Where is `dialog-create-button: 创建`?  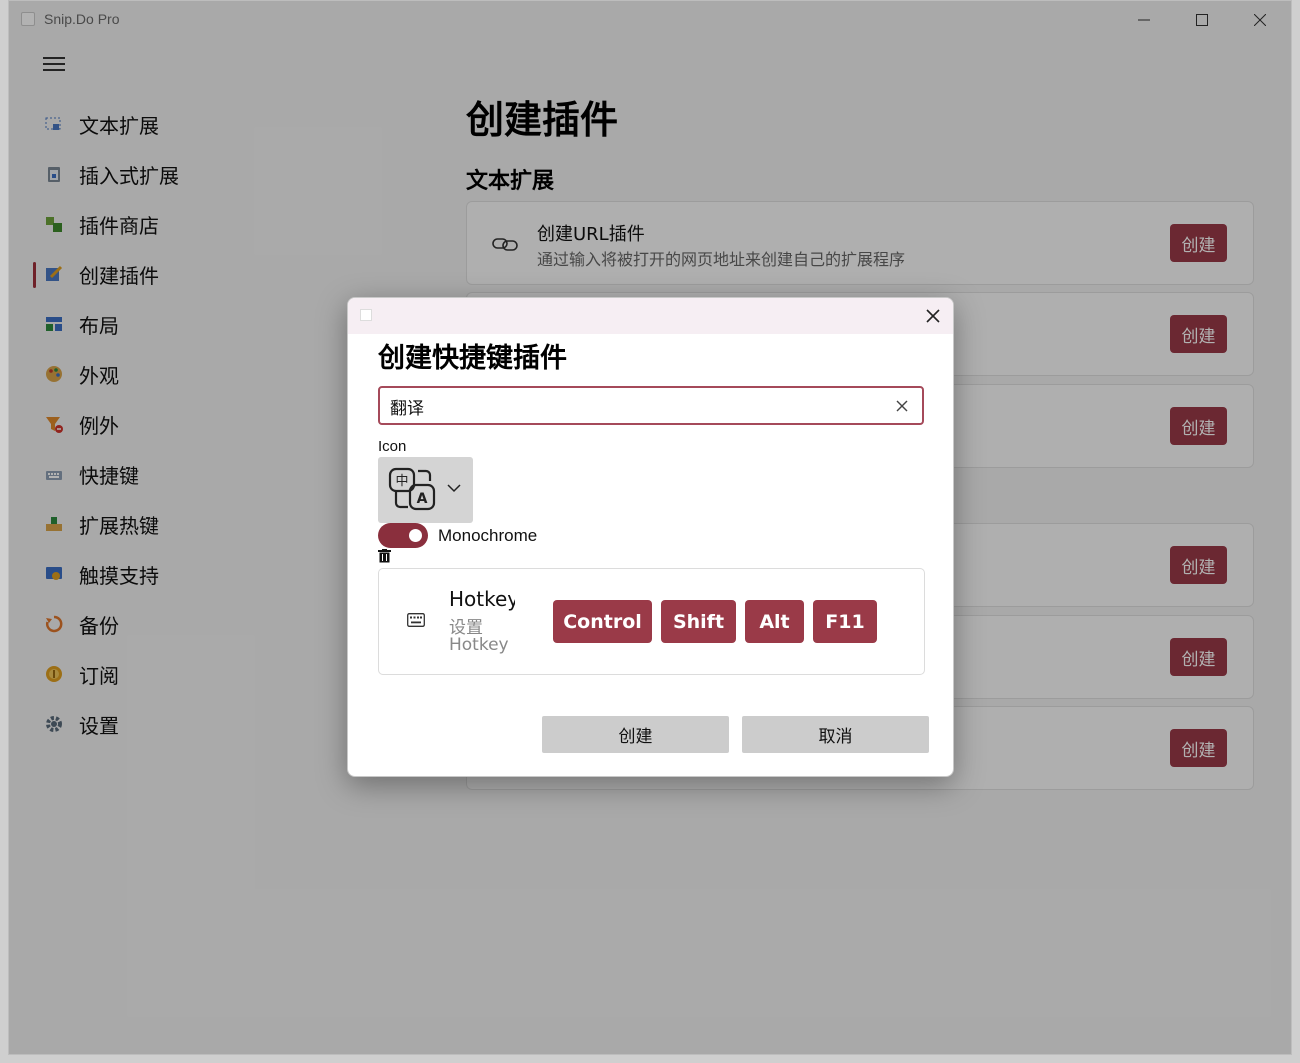 dialog-create-button: 创建 is located at coordinates (635, 734).